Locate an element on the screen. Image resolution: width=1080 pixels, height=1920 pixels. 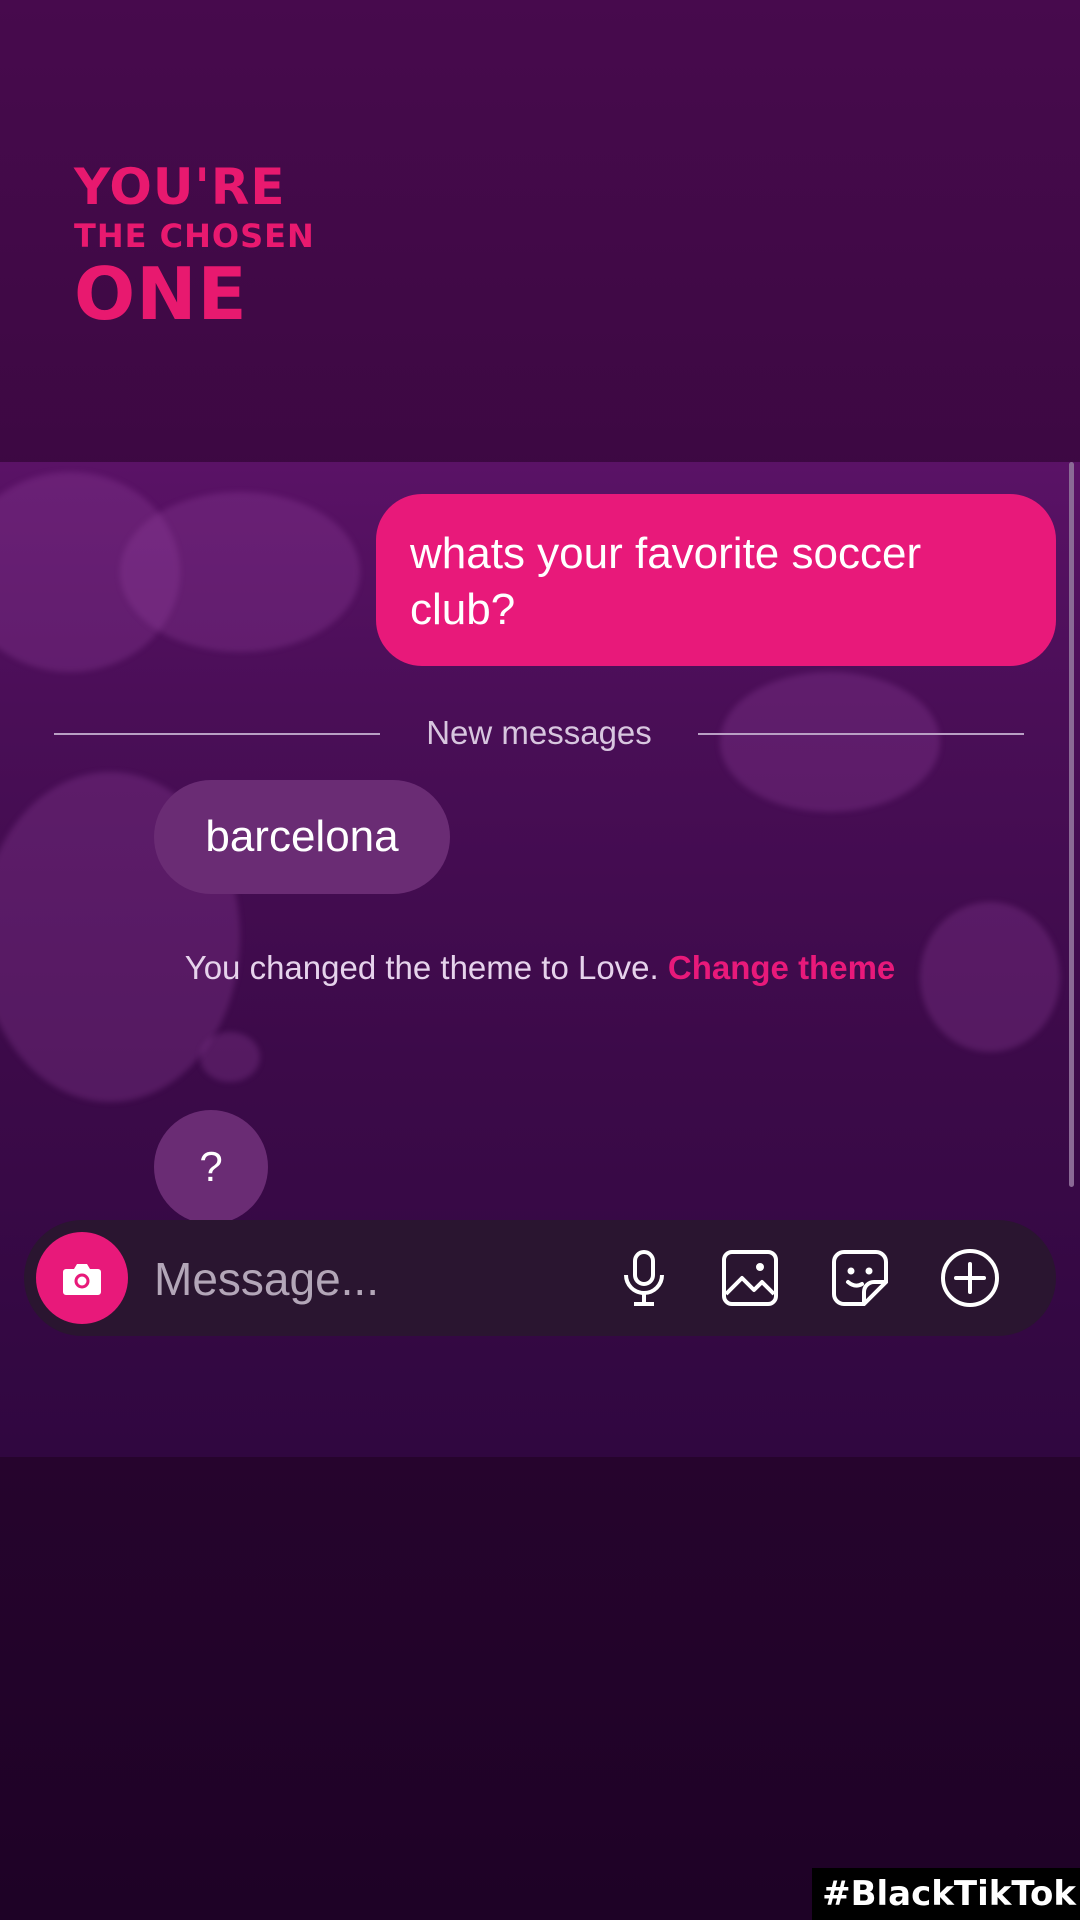
divider-line is located at coordinates (861, 734).